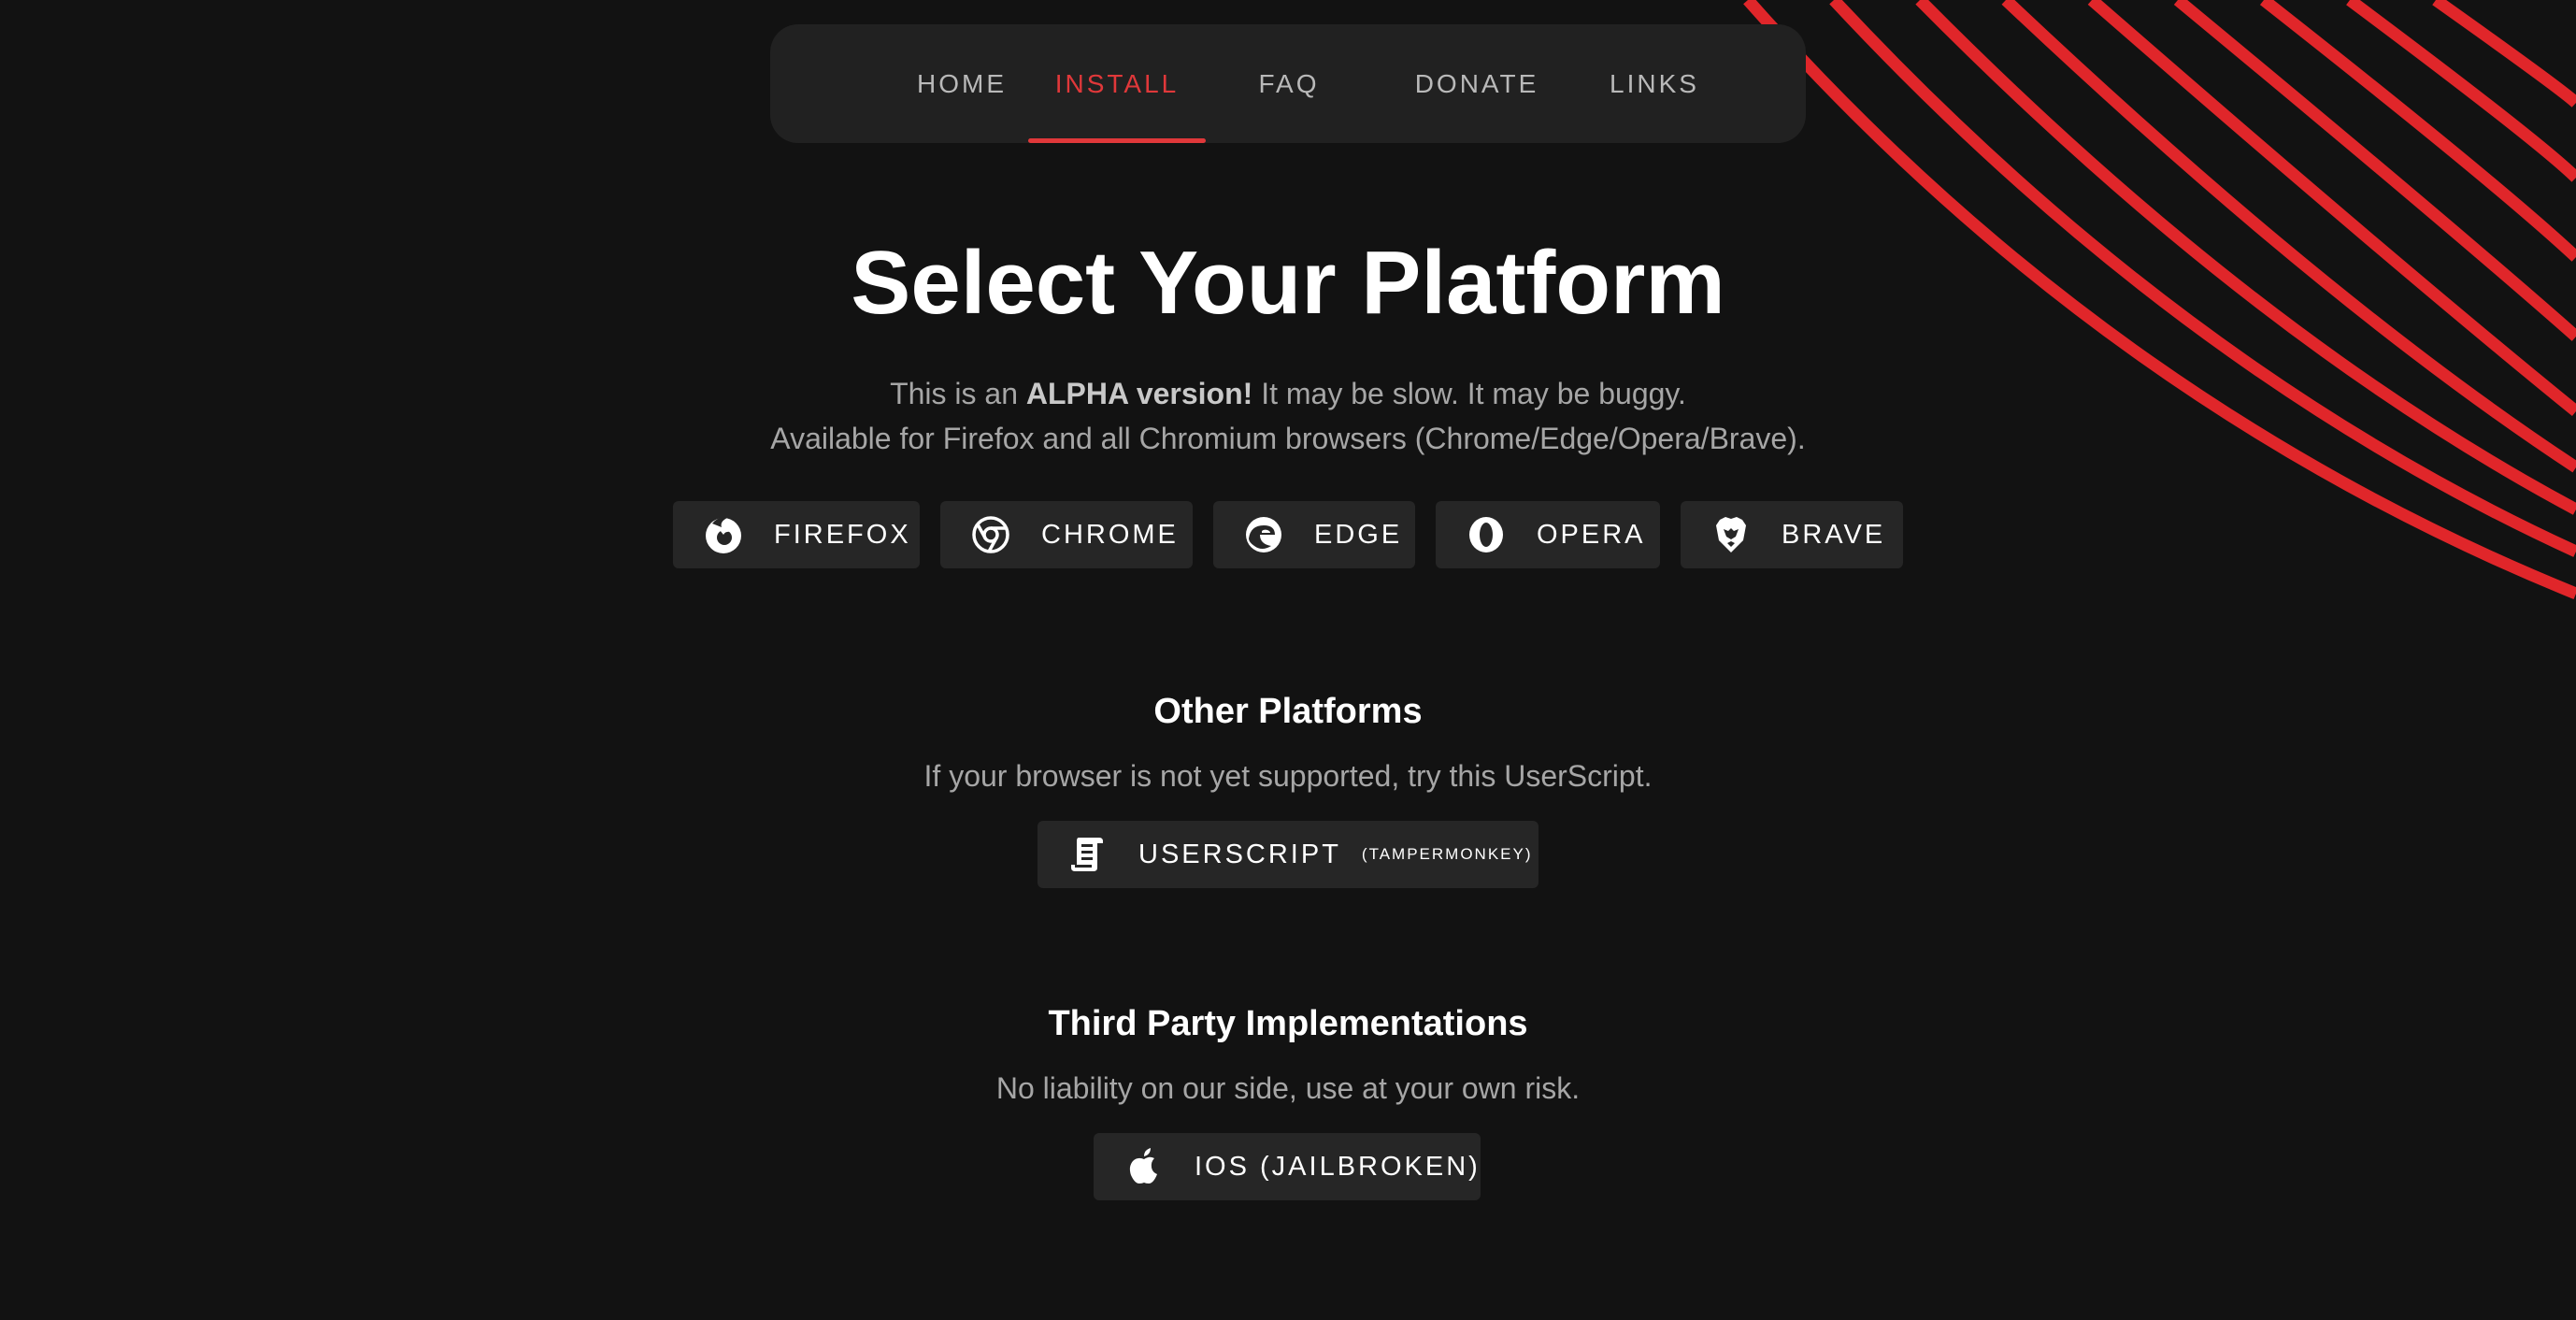  I want to click on brave-button: BRAVE, so click(1792, 534).